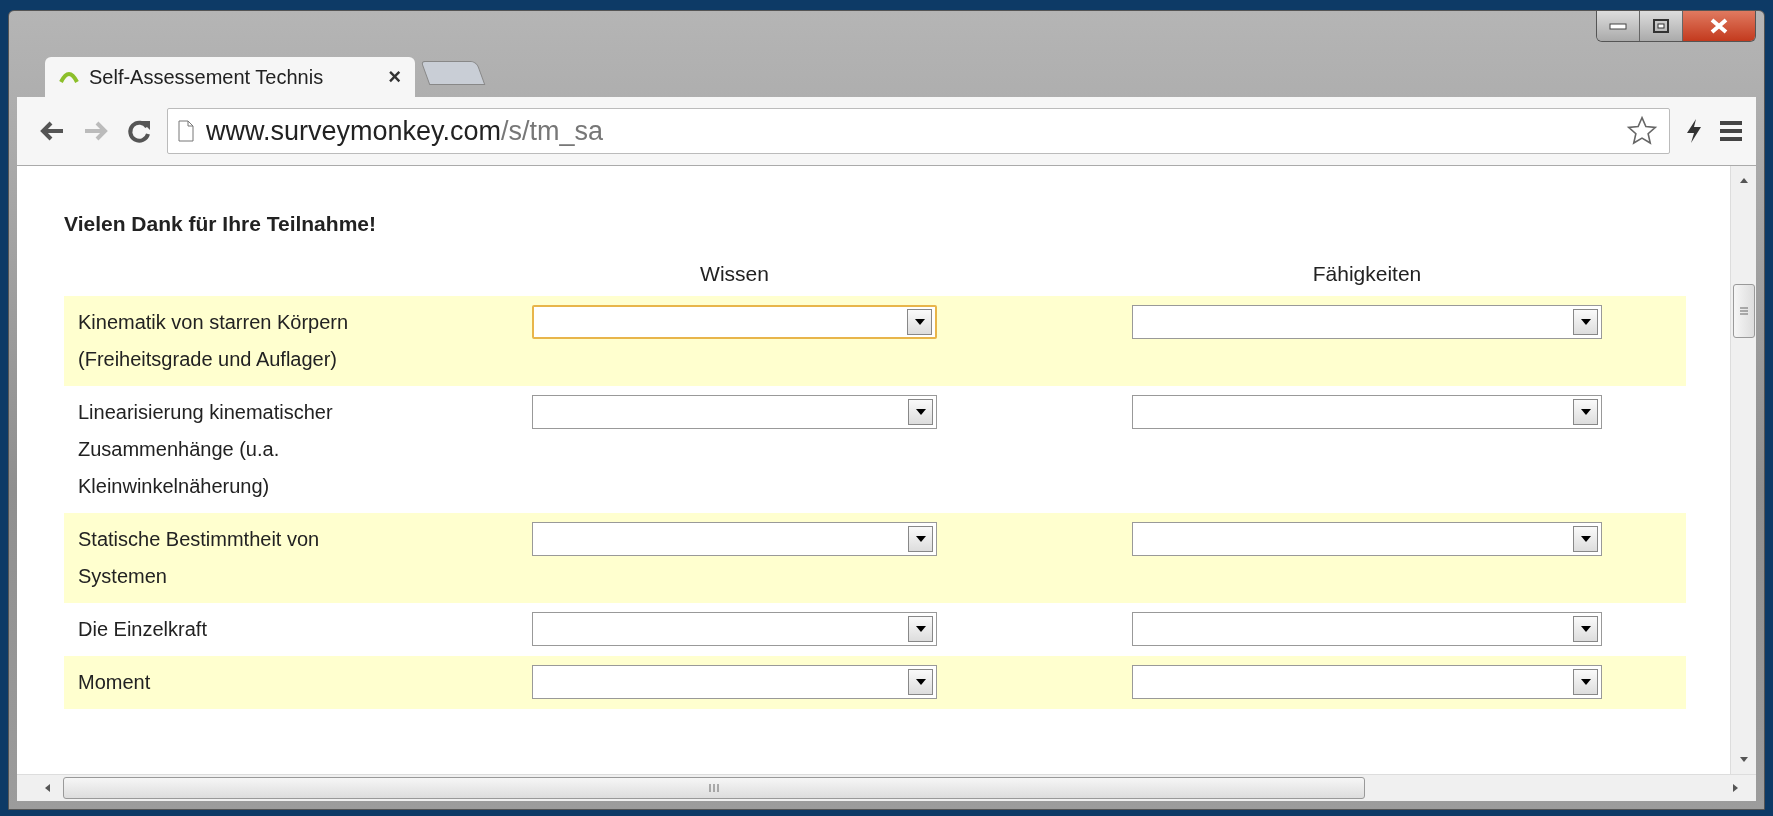 This screenshot has width=1773, height=816. Describe the element at coordinates (214, 341) in the screenshot. I see `question-label: Kinematik von starren Körpern (Freiheitsgrade und Auflager)` at that location.